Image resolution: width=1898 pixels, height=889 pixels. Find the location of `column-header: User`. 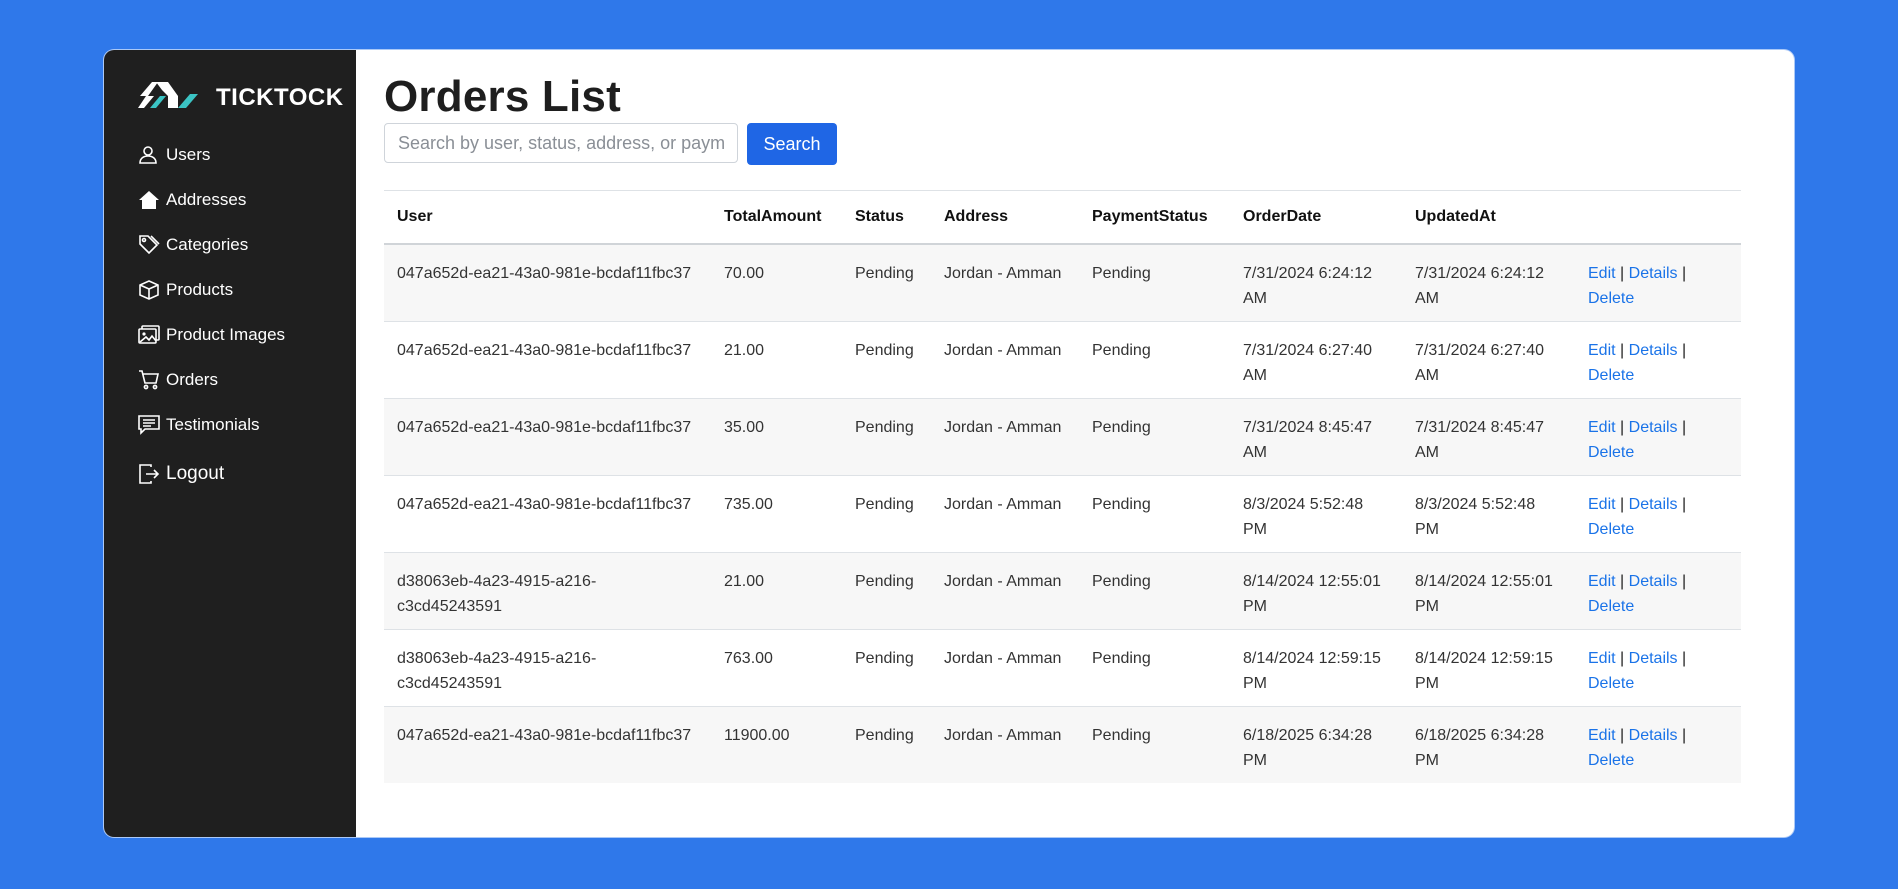

column-header: User is located at coordinates (547, 217).